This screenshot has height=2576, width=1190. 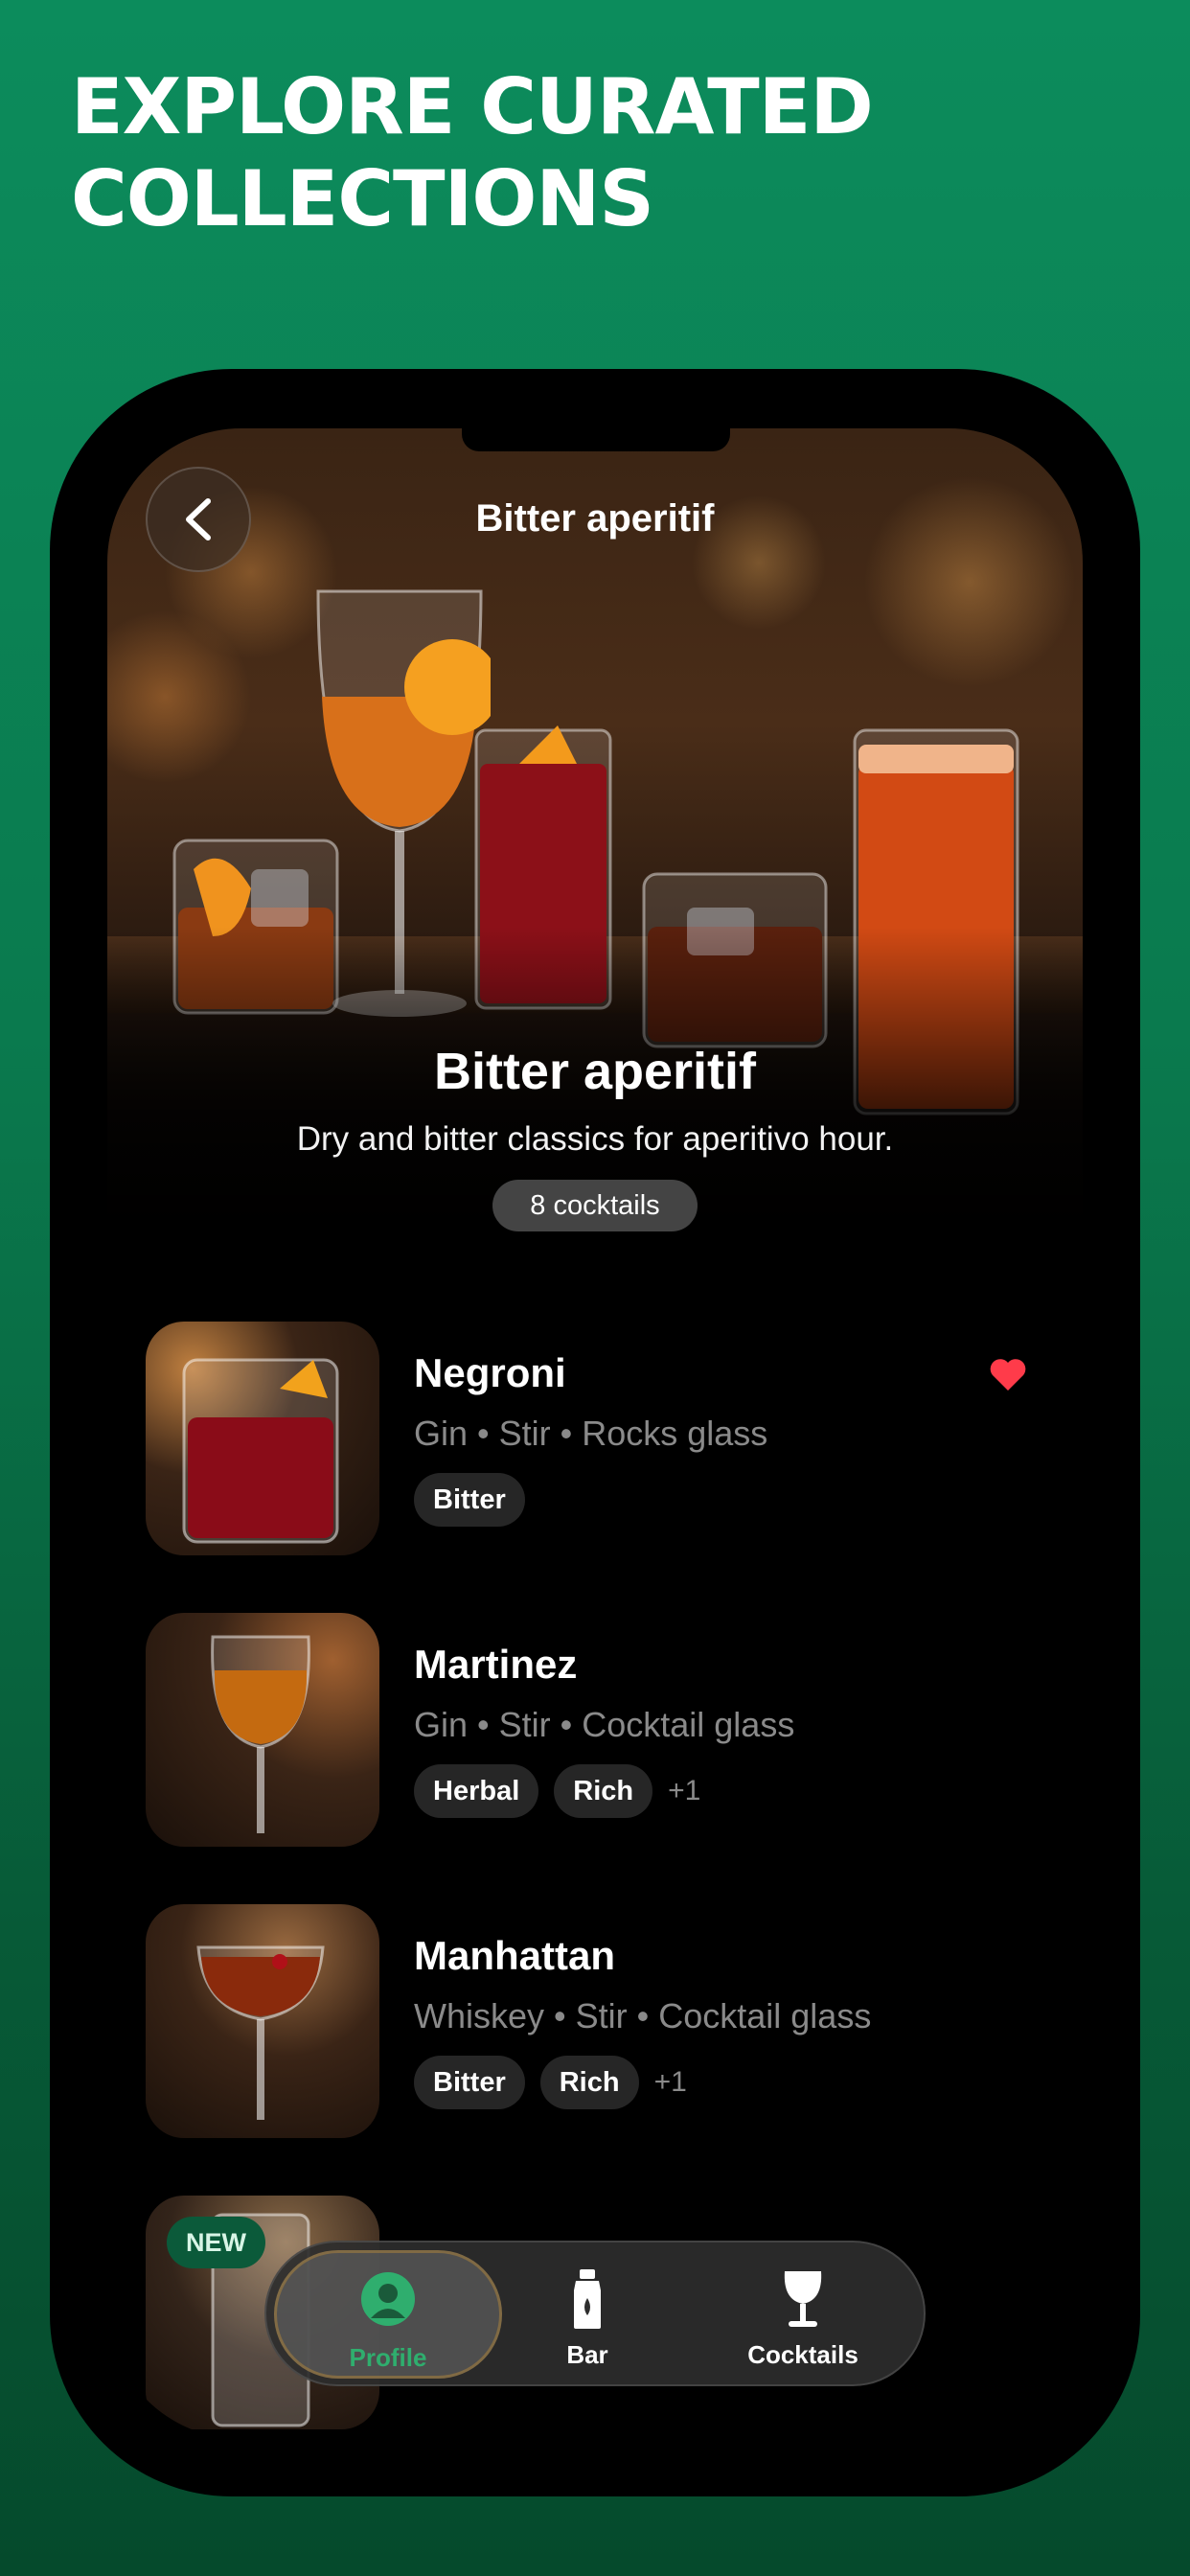 I want to click on tag-list: Herbal Rich +1, so click(x=557, y=1791).